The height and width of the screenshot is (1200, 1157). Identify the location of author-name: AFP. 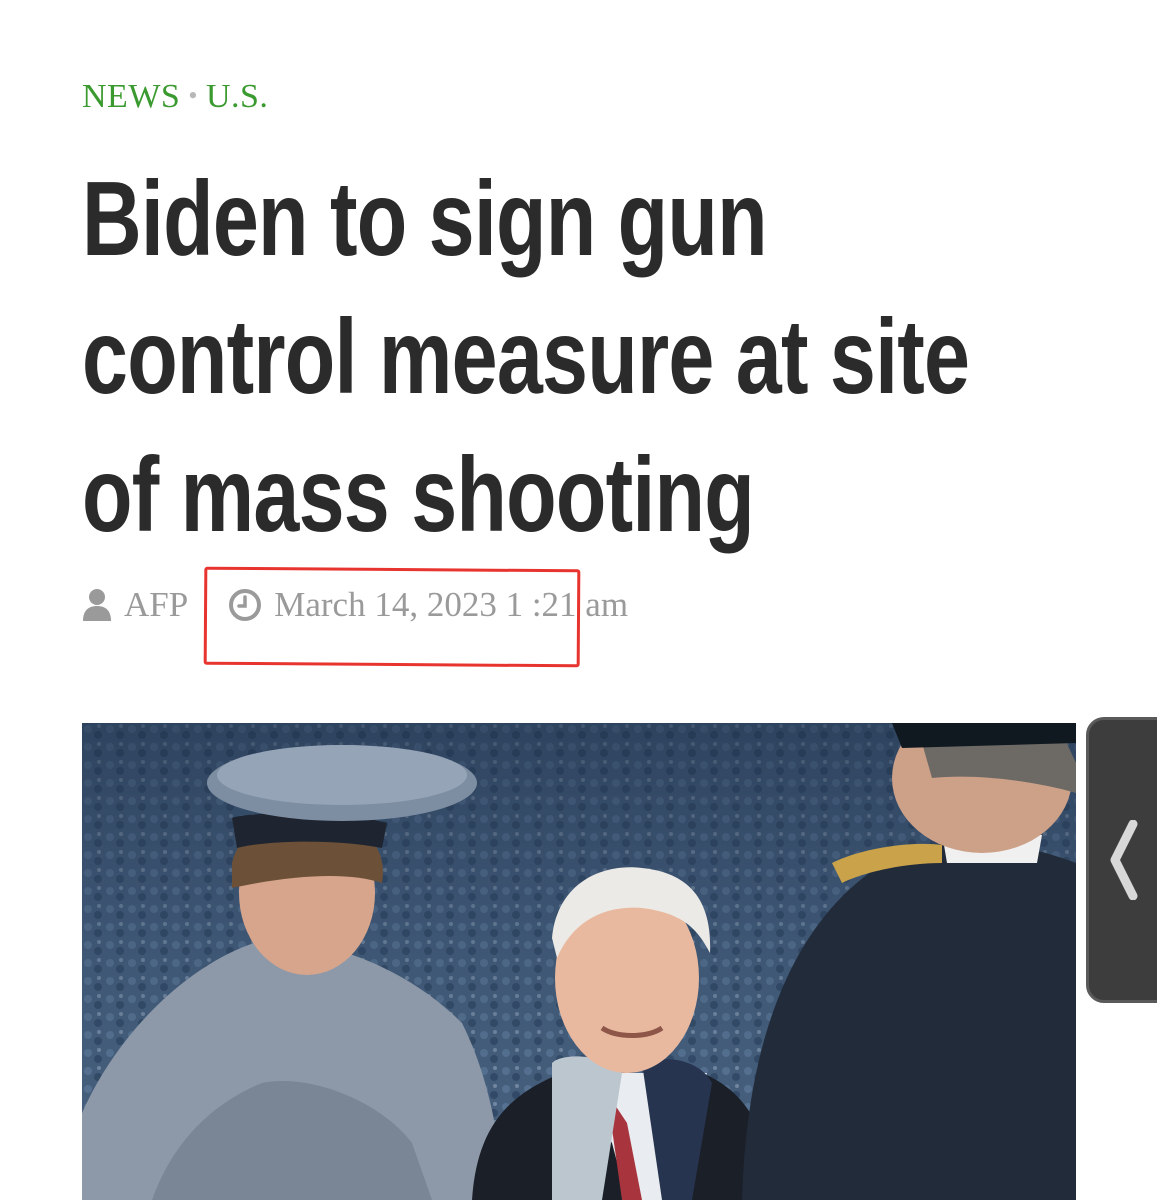
(156, 605).